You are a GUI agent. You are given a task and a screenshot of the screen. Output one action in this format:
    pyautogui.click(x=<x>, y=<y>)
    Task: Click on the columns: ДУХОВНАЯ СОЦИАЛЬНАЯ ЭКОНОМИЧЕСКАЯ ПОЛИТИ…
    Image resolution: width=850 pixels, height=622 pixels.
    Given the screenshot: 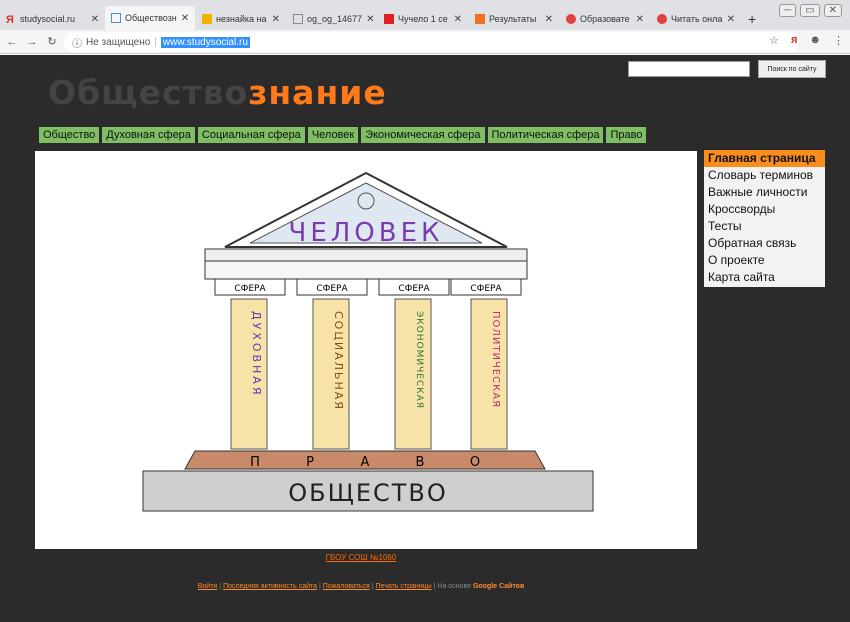 What is the action you would take?
    pyautogui.click(x=369, y=374)
    